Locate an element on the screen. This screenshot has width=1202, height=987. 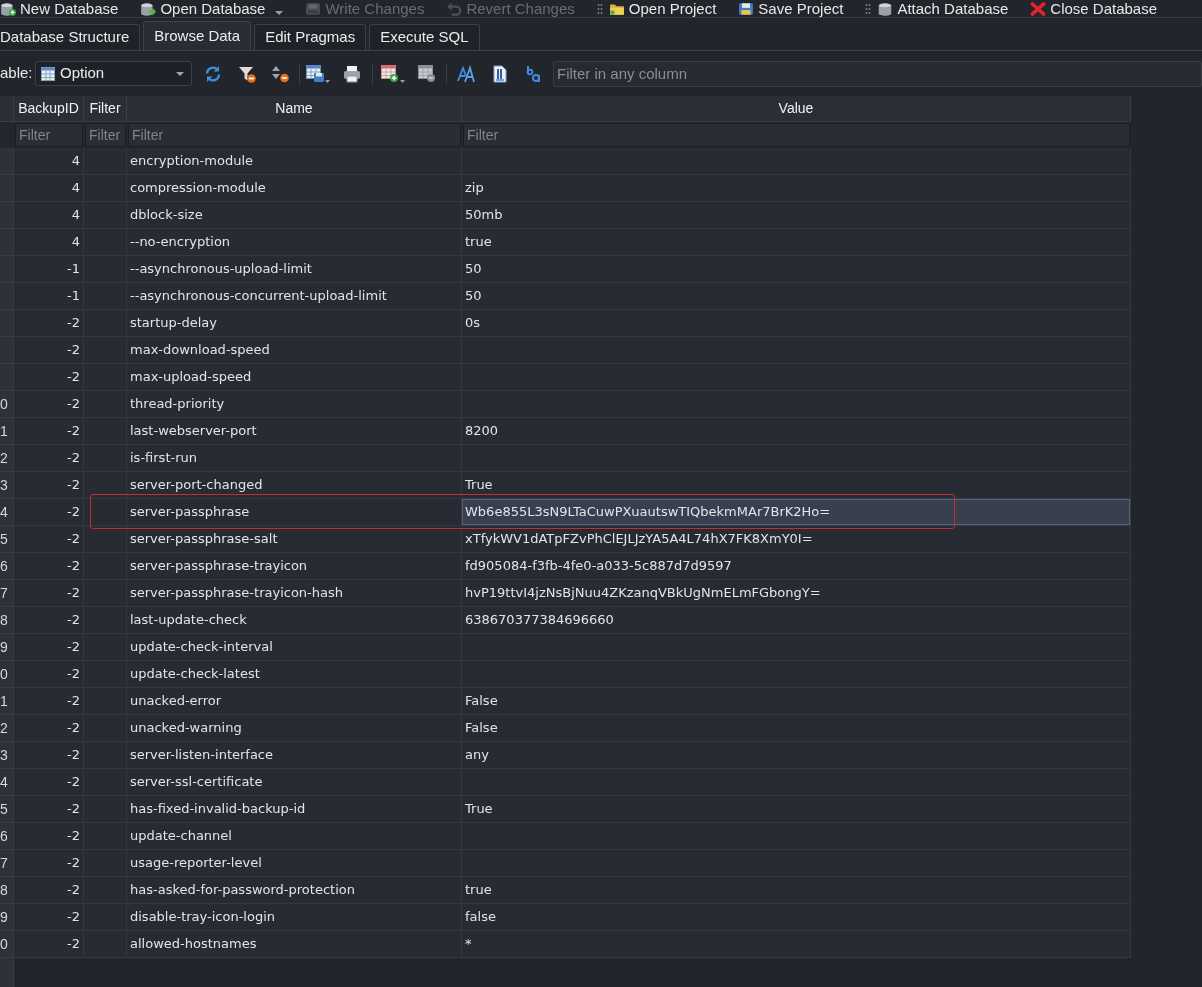
table-cell: * is located at coordinates (796, 944).